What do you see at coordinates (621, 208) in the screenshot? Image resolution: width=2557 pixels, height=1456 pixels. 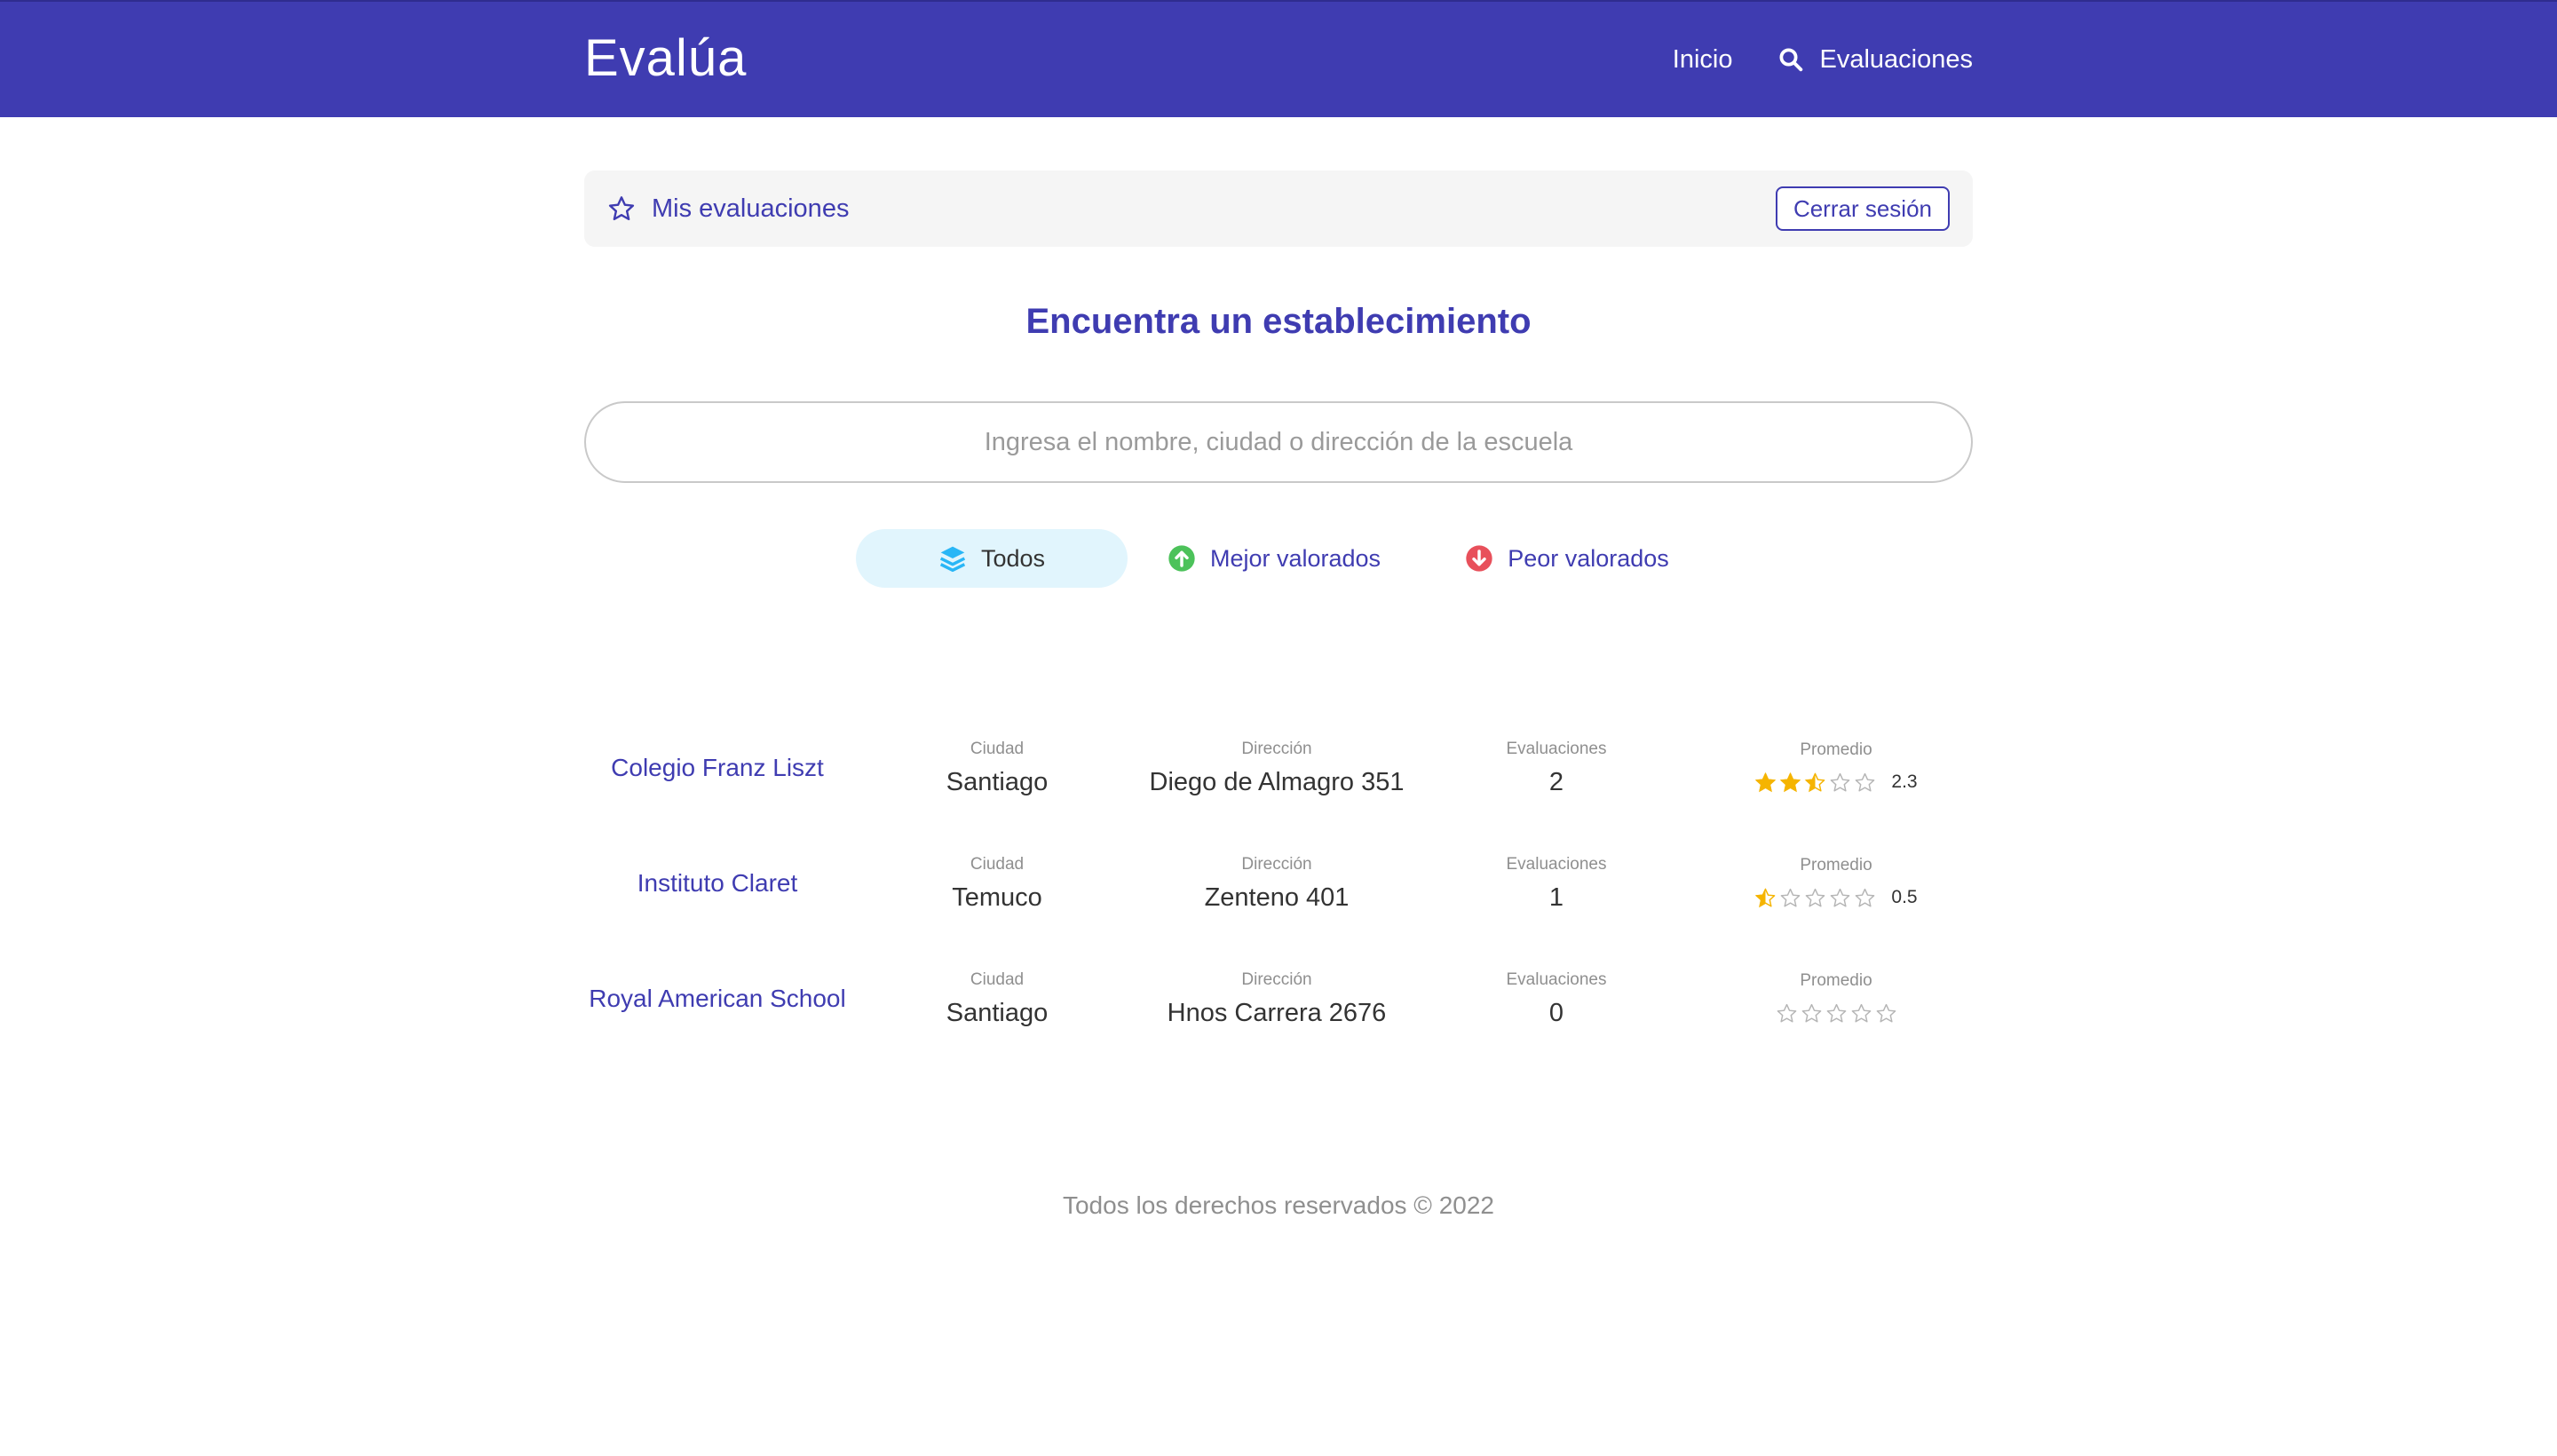 I see `star-outline-icon` at bounding box center [621, 208].